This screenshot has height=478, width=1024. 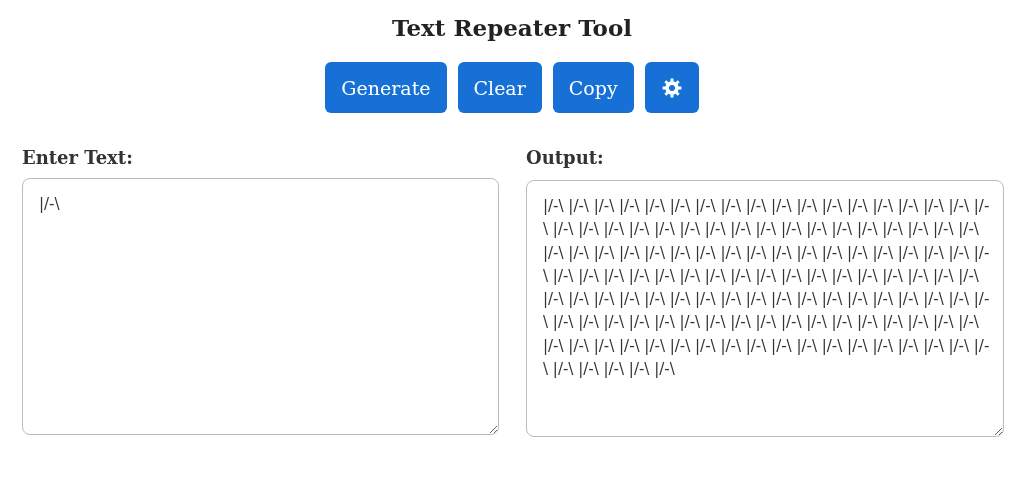 What do you see at coordinates (565, 157) in the screenshot?
I see `output-label: Output:` at bounding box center [565, 157].